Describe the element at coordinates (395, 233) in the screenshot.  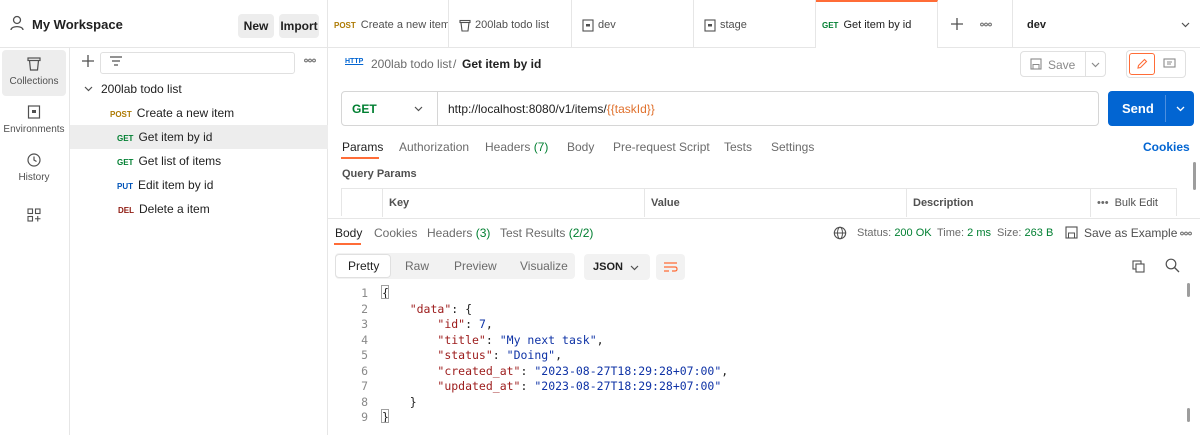
I see `response-tab-cookies: Cookies` at that location.